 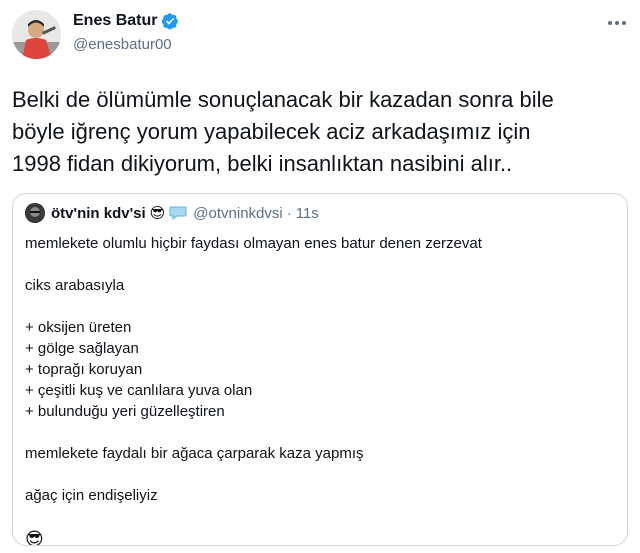 I want to click on quoted-avatar, so click(x=35, y=213).